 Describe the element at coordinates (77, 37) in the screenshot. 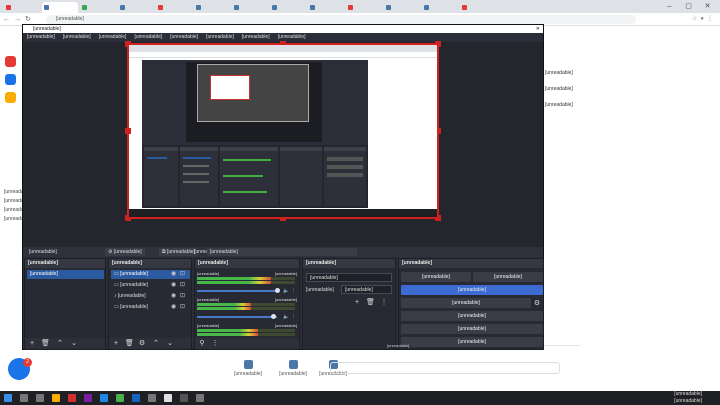

I see `menu-edit: [unreadable]` at that location.